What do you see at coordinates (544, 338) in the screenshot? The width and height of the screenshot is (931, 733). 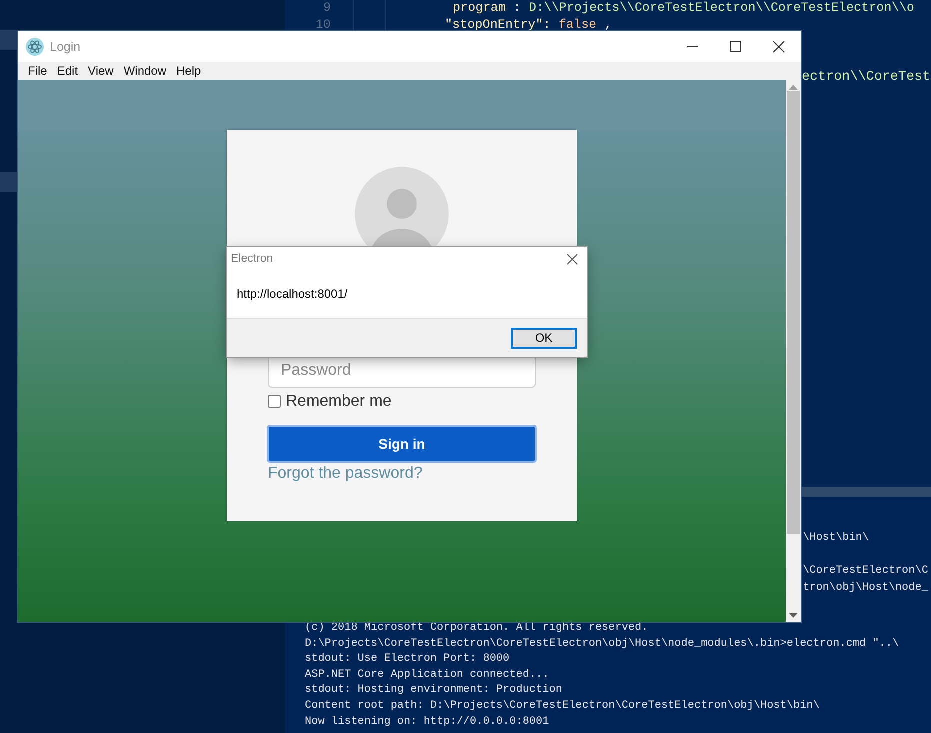 I see `ok-button: OK` at bounding box center [544, 338].